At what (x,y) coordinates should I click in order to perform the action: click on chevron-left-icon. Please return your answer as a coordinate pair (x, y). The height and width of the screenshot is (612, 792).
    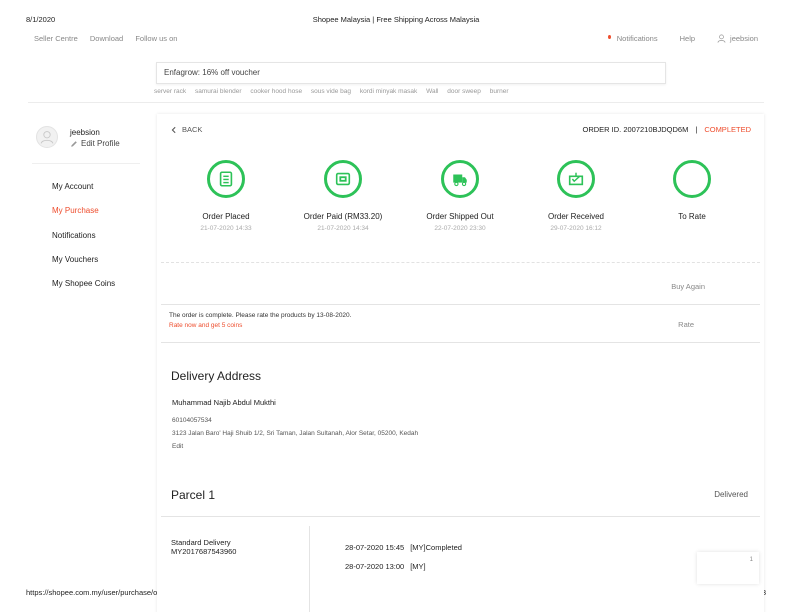
    Looking at the image, I should click on (173, 129).